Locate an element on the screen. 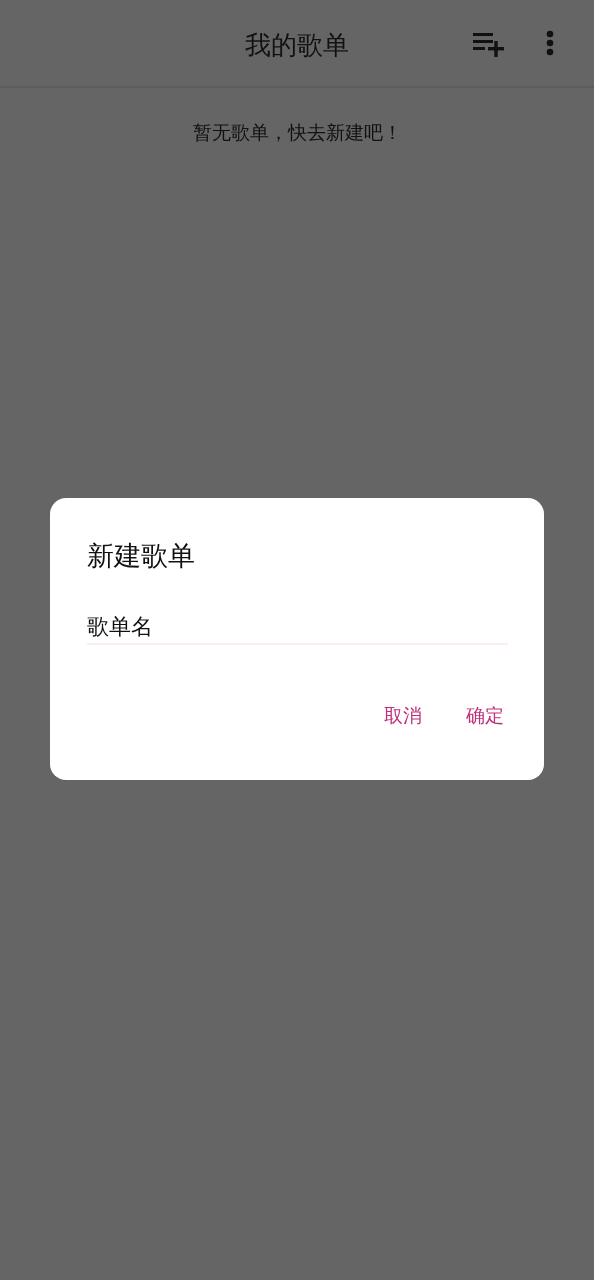 This screenshot has height=1280, width=594. empty-message: 暂无歌单，快去新建吧！ is located at coordinates (297, 132).